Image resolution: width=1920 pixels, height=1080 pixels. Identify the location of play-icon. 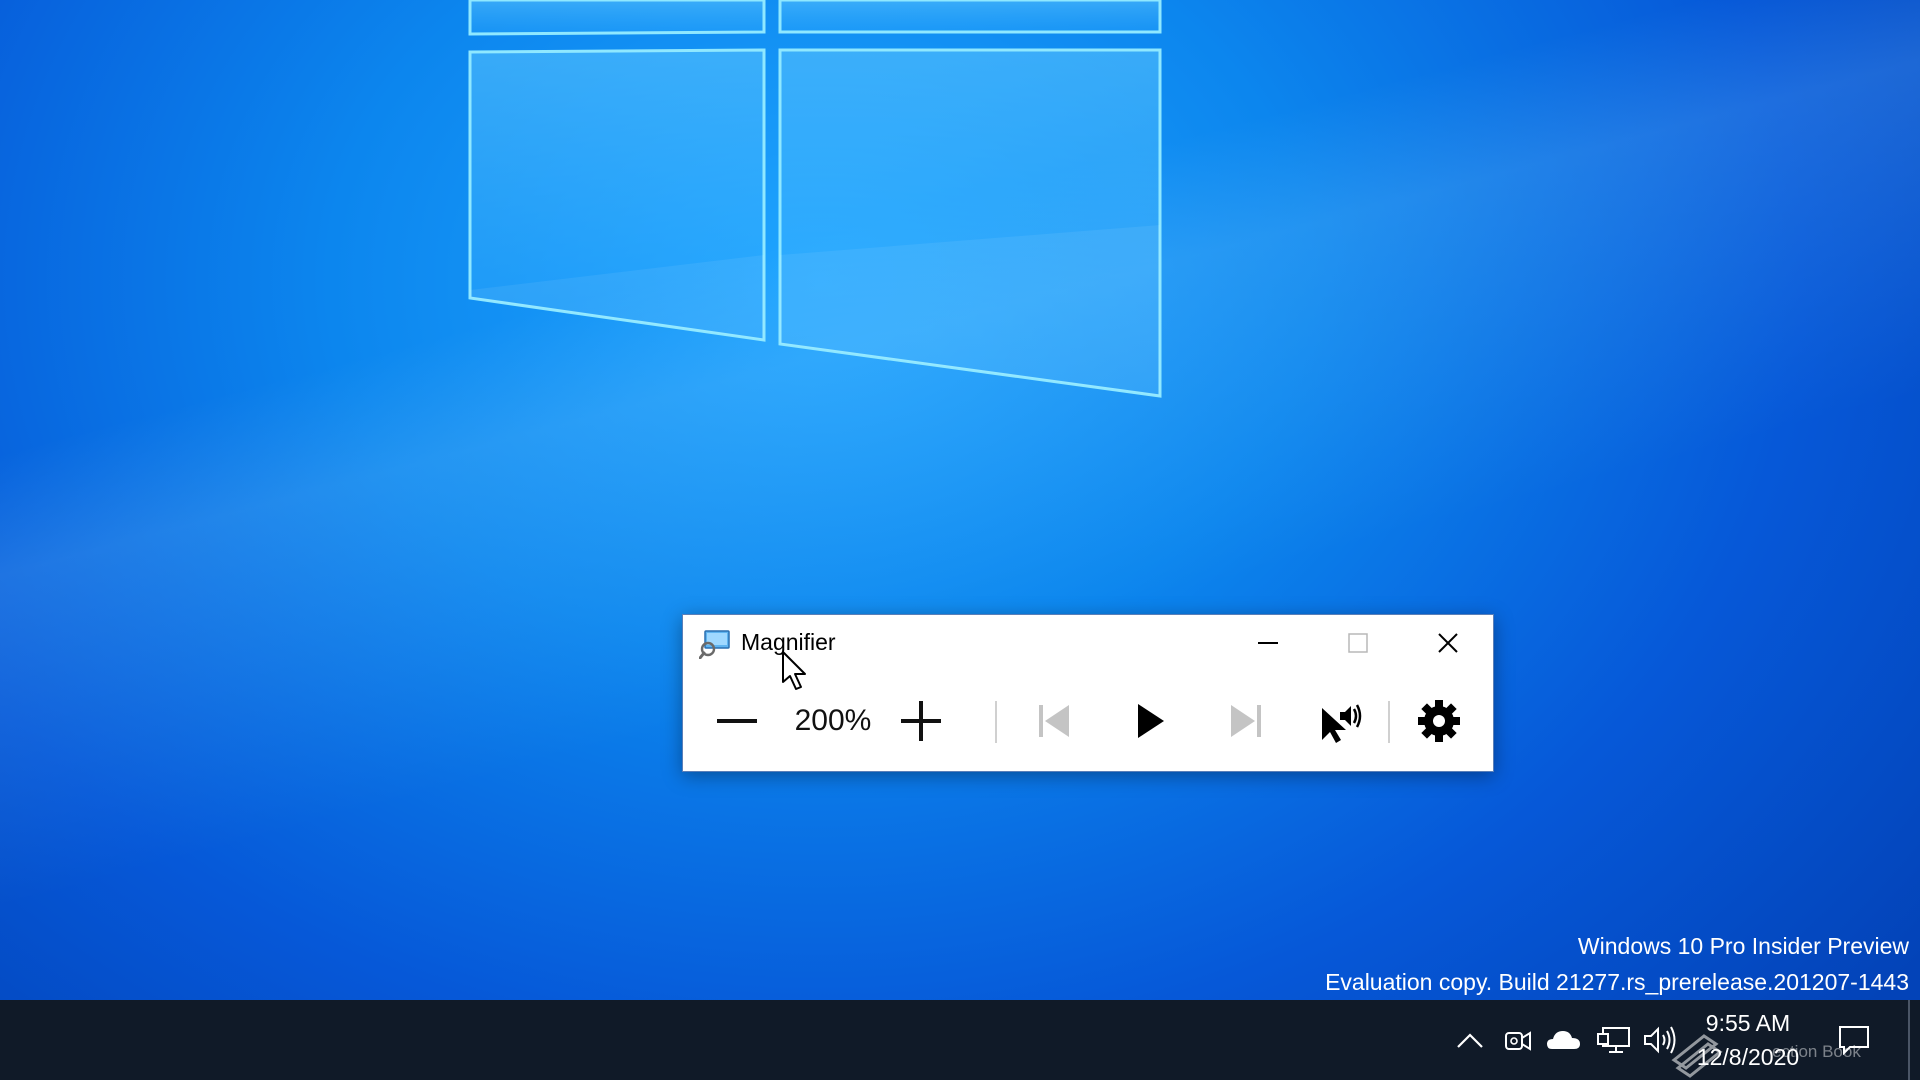
(1151, 721).